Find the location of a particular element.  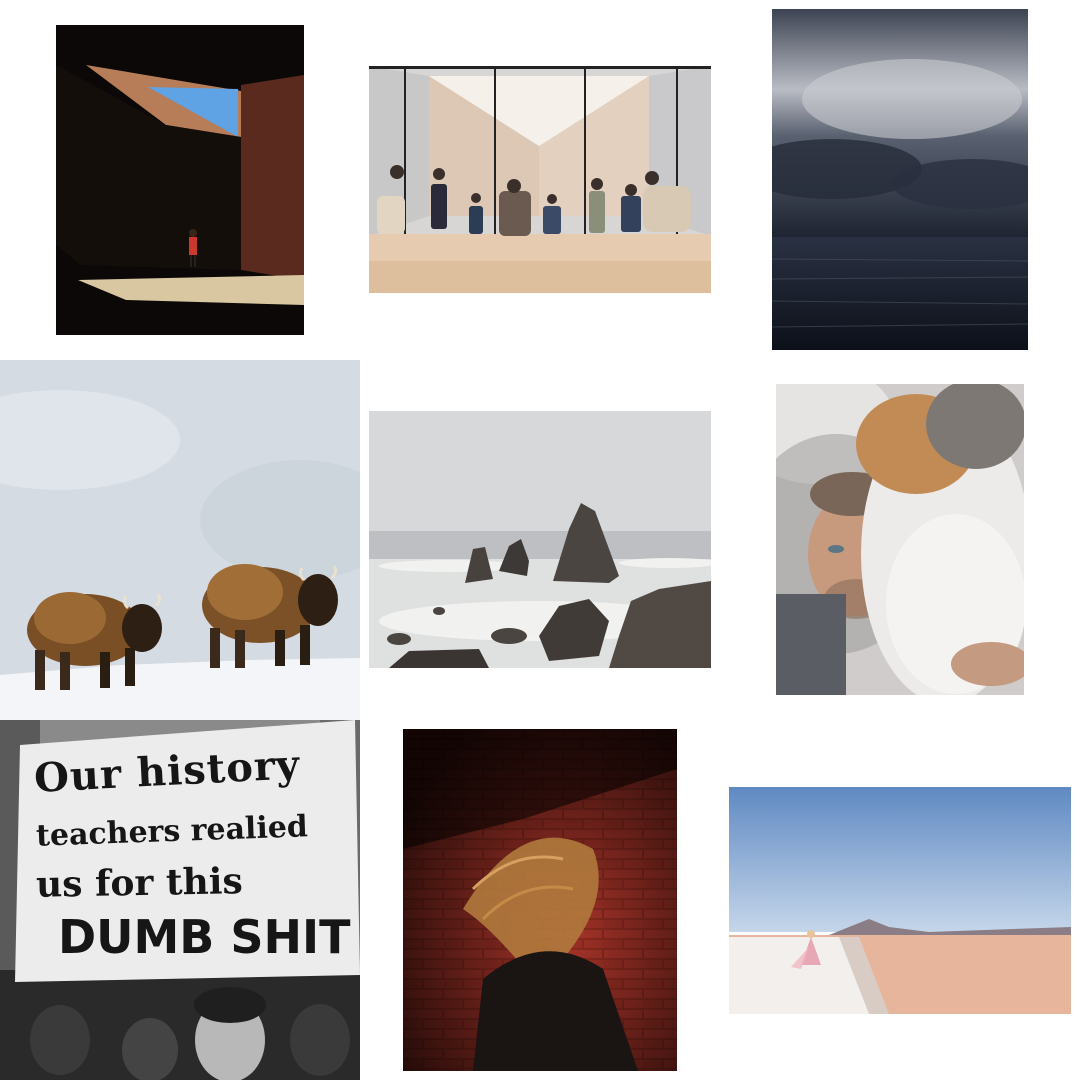

photo-family-window is located at coordinates (540, 179).